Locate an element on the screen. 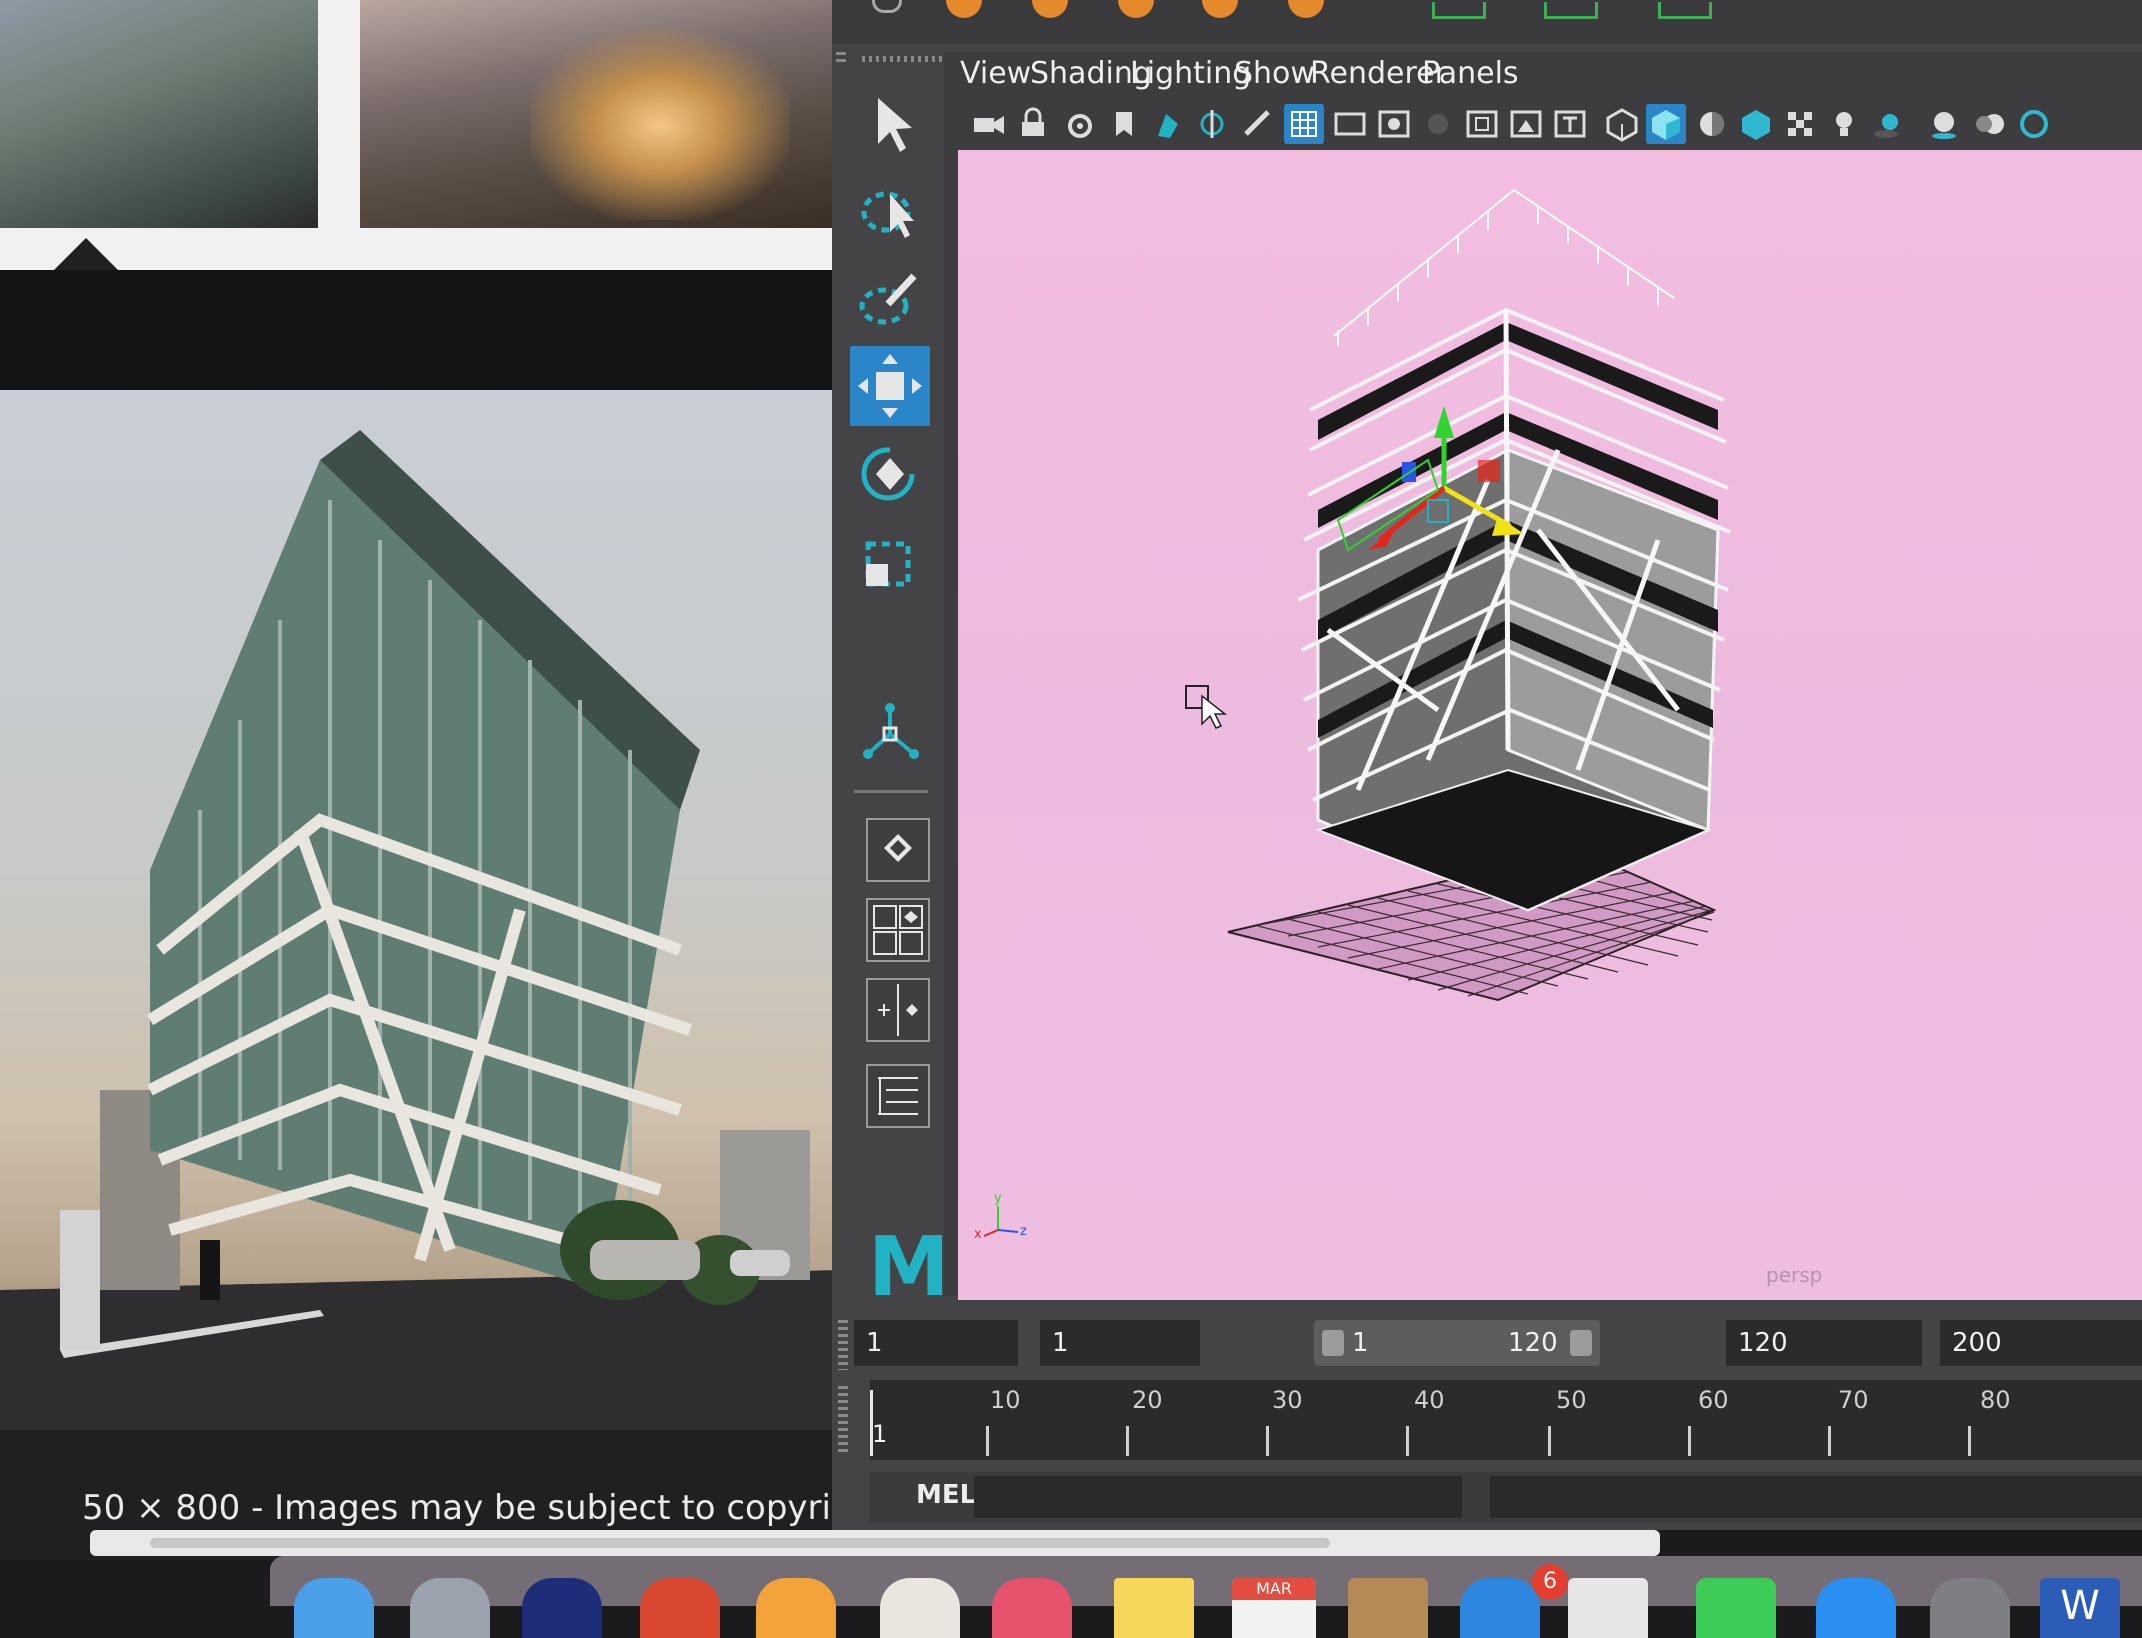  grease-pencil-icon is located at coordinates (1256, 124).